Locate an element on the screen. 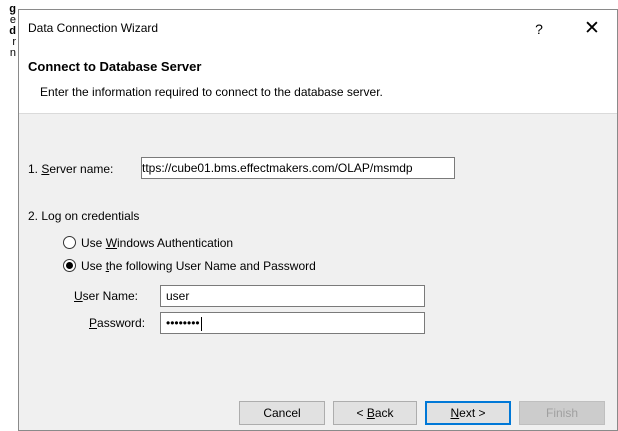 The height and width of the screenshot is (431, 618). back-accel: B is located at coordinates (370, 413).